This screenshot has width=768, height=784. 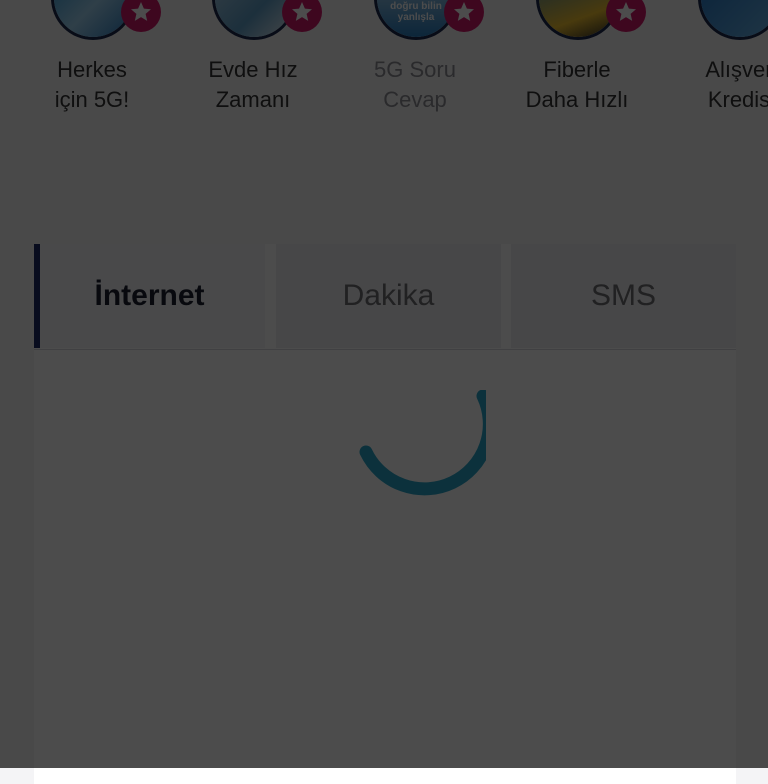 What do you see at coordinates (149, 296) in the screenshot?
I see `tab-internet: İnternet` at bounding box center [149, 296].